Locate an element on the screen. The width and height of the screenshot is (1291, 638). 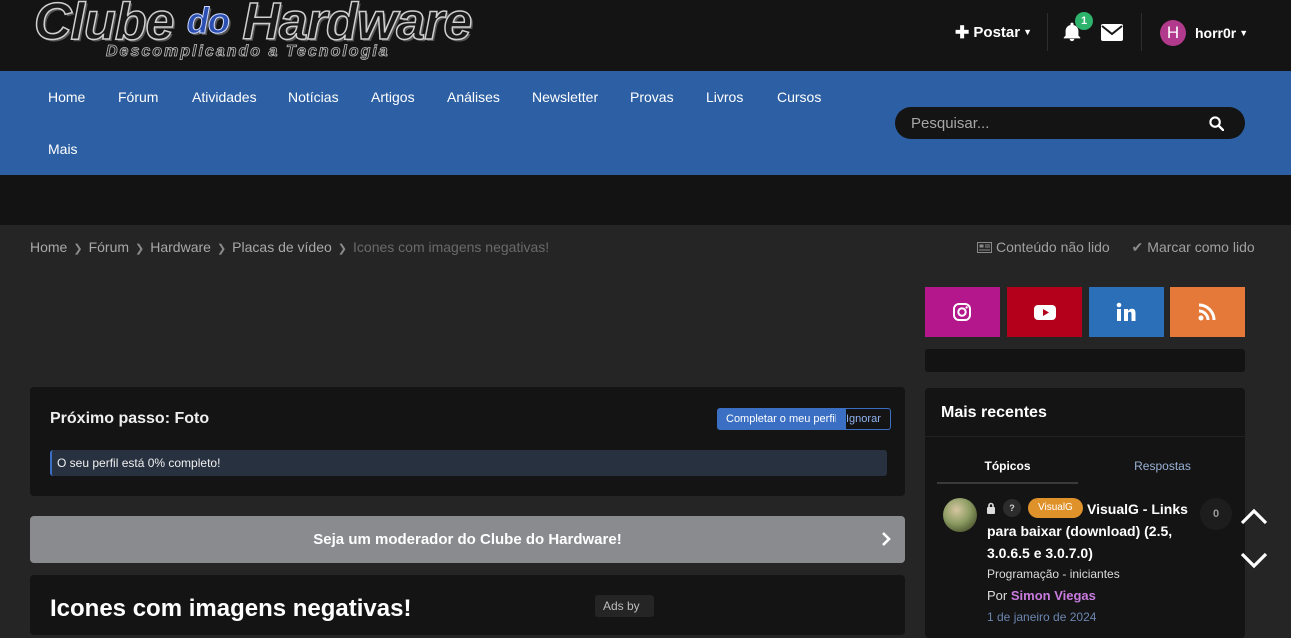
unread-content-link: Conteúdo não lido is located at coordinates (1045, 247).